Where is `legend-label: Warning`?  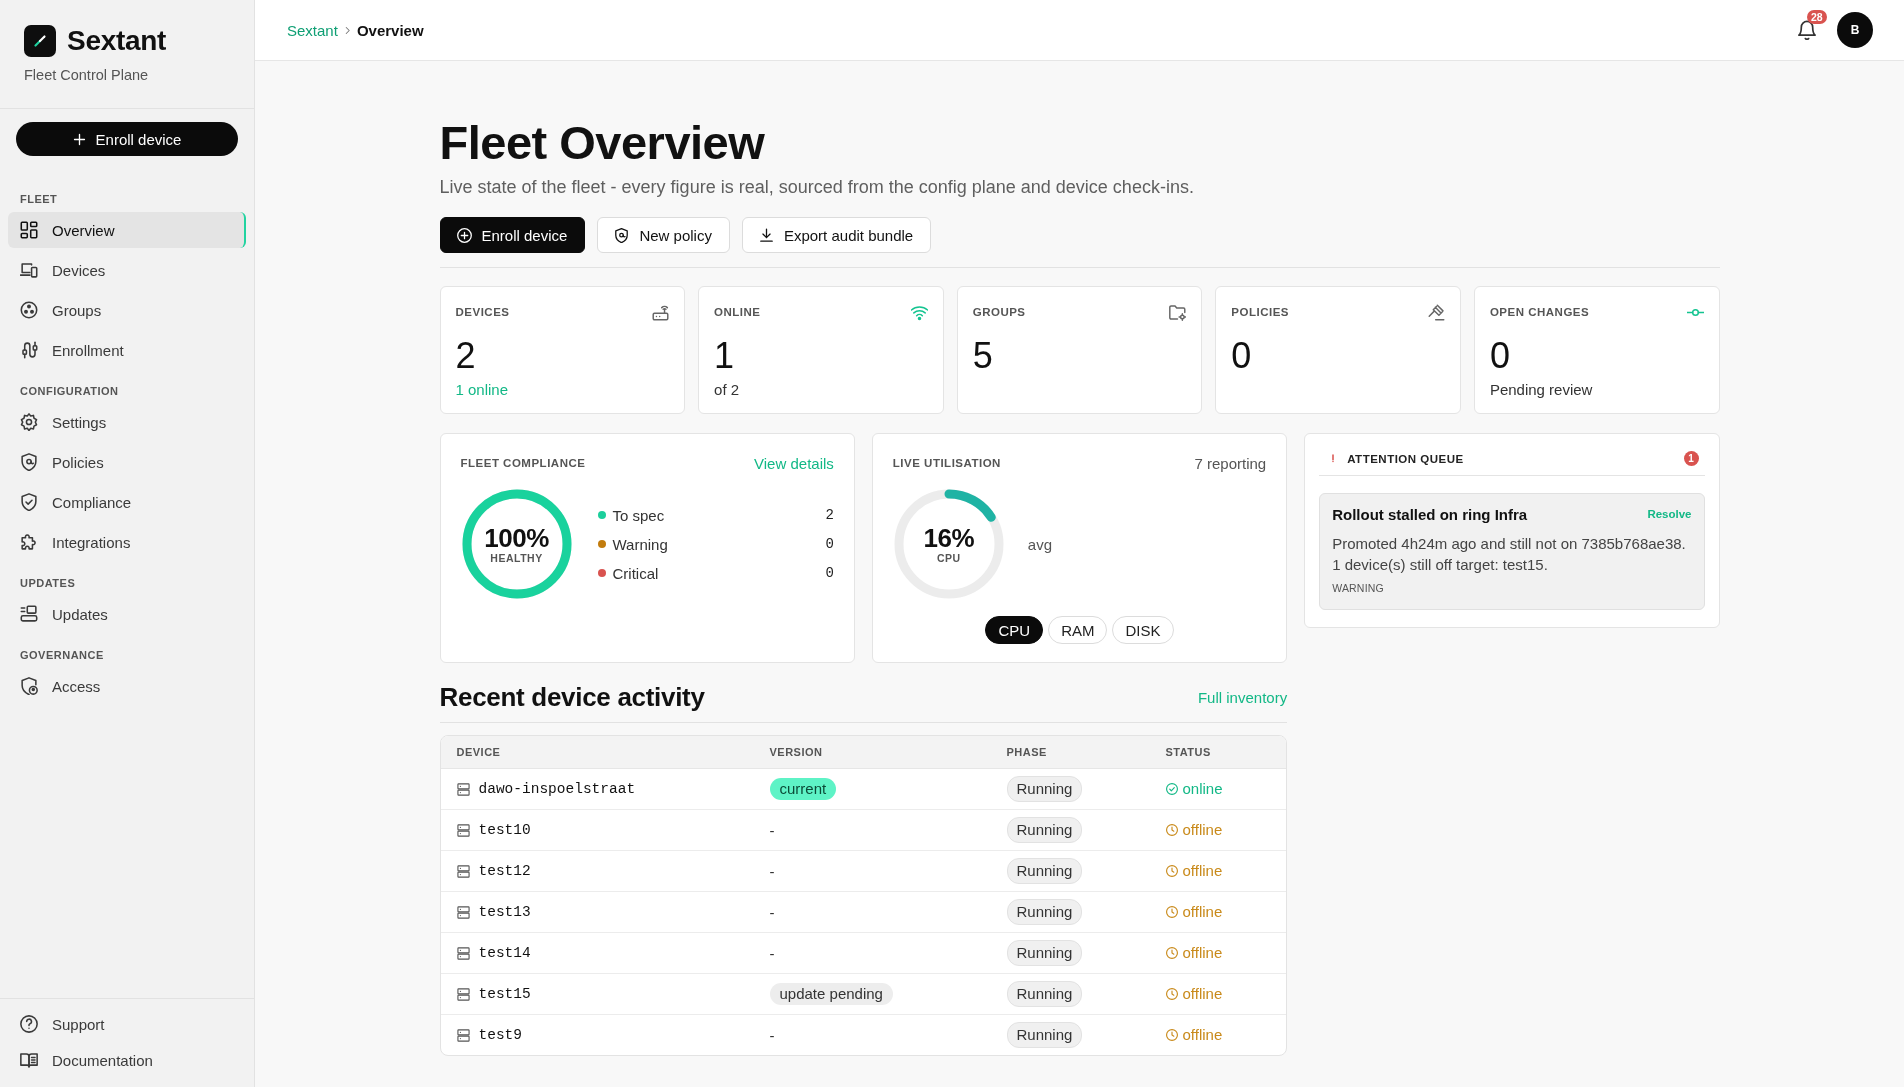
legend-label: Warning is located at coordinates (640, 544).